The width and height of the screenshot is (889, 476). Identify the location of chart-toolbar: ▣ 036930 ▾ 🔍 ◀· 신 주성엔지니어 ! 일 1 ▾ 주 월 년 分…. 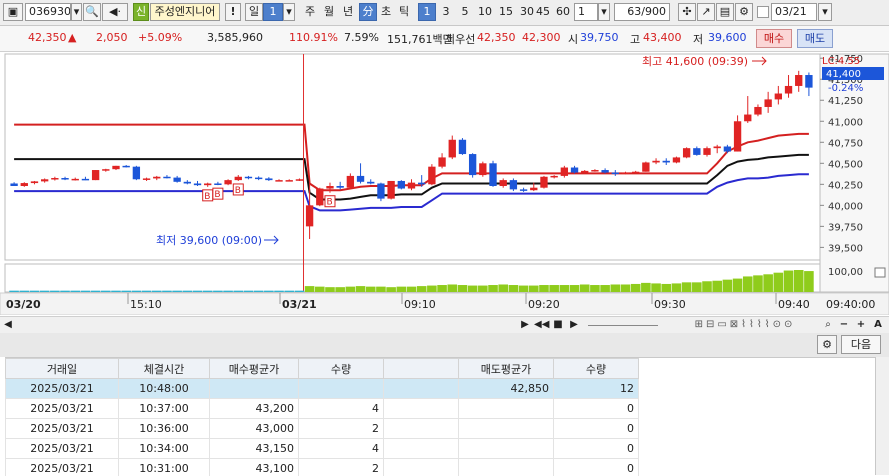
(444, 13).